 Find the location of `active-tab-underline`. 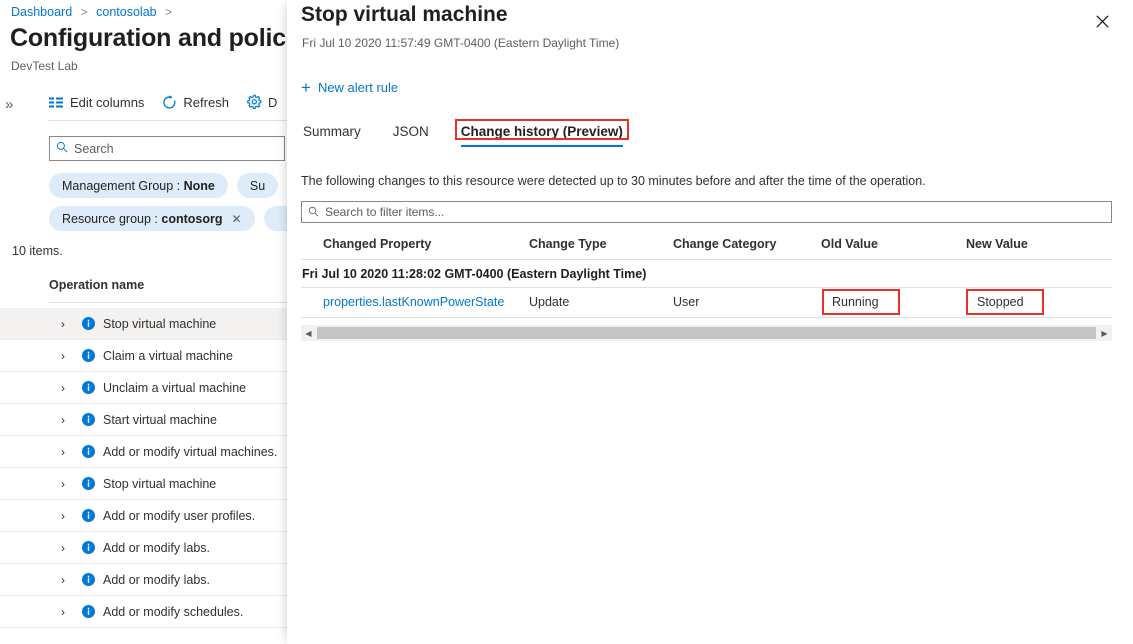

active-tab-underline is located at coordinates (541, 146).